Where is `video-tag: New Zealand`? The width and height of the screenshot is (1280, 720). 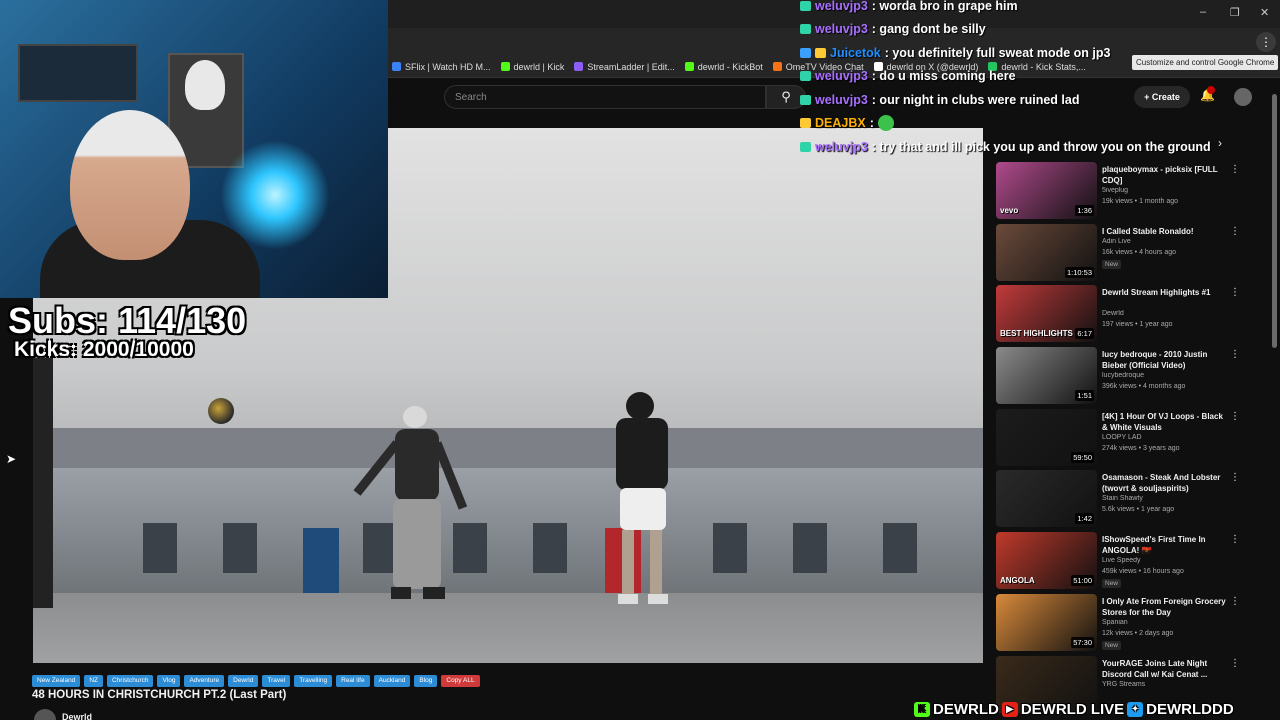
video-tag: New Zealand is located at coordinates (56, 681).